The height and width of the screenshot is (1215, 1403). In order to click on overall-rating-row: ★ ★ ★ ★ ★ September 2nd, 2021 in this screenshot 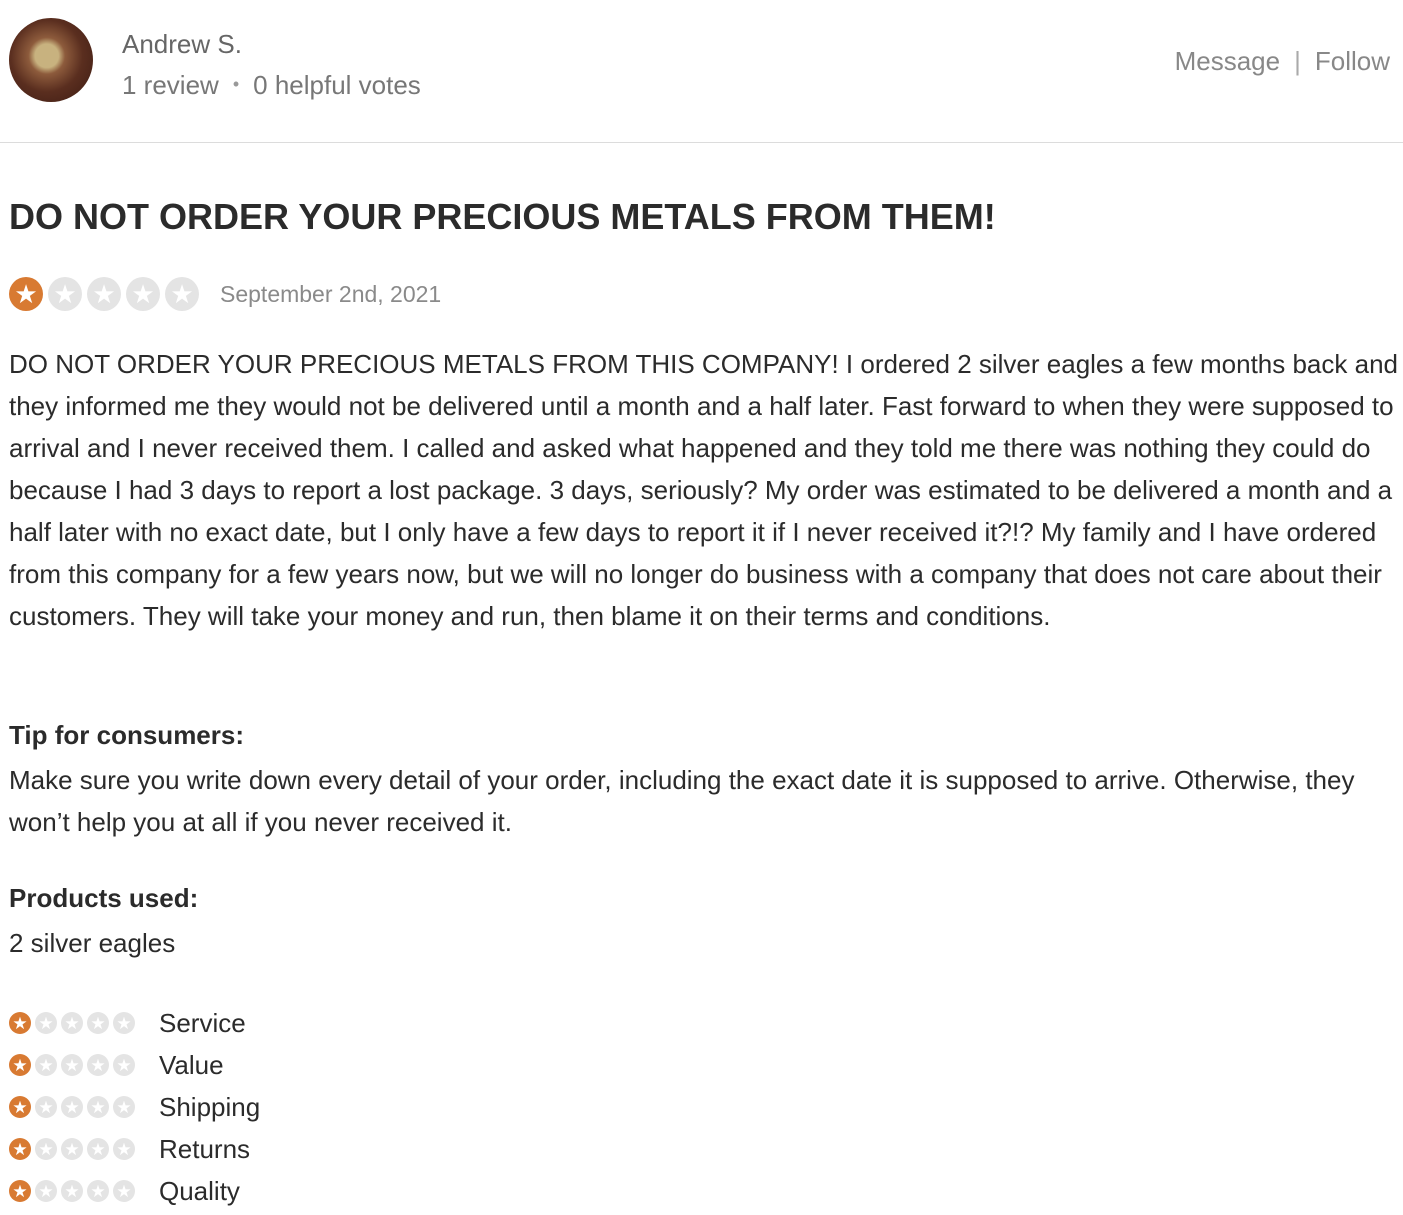, I will do `click(225, 294)`.